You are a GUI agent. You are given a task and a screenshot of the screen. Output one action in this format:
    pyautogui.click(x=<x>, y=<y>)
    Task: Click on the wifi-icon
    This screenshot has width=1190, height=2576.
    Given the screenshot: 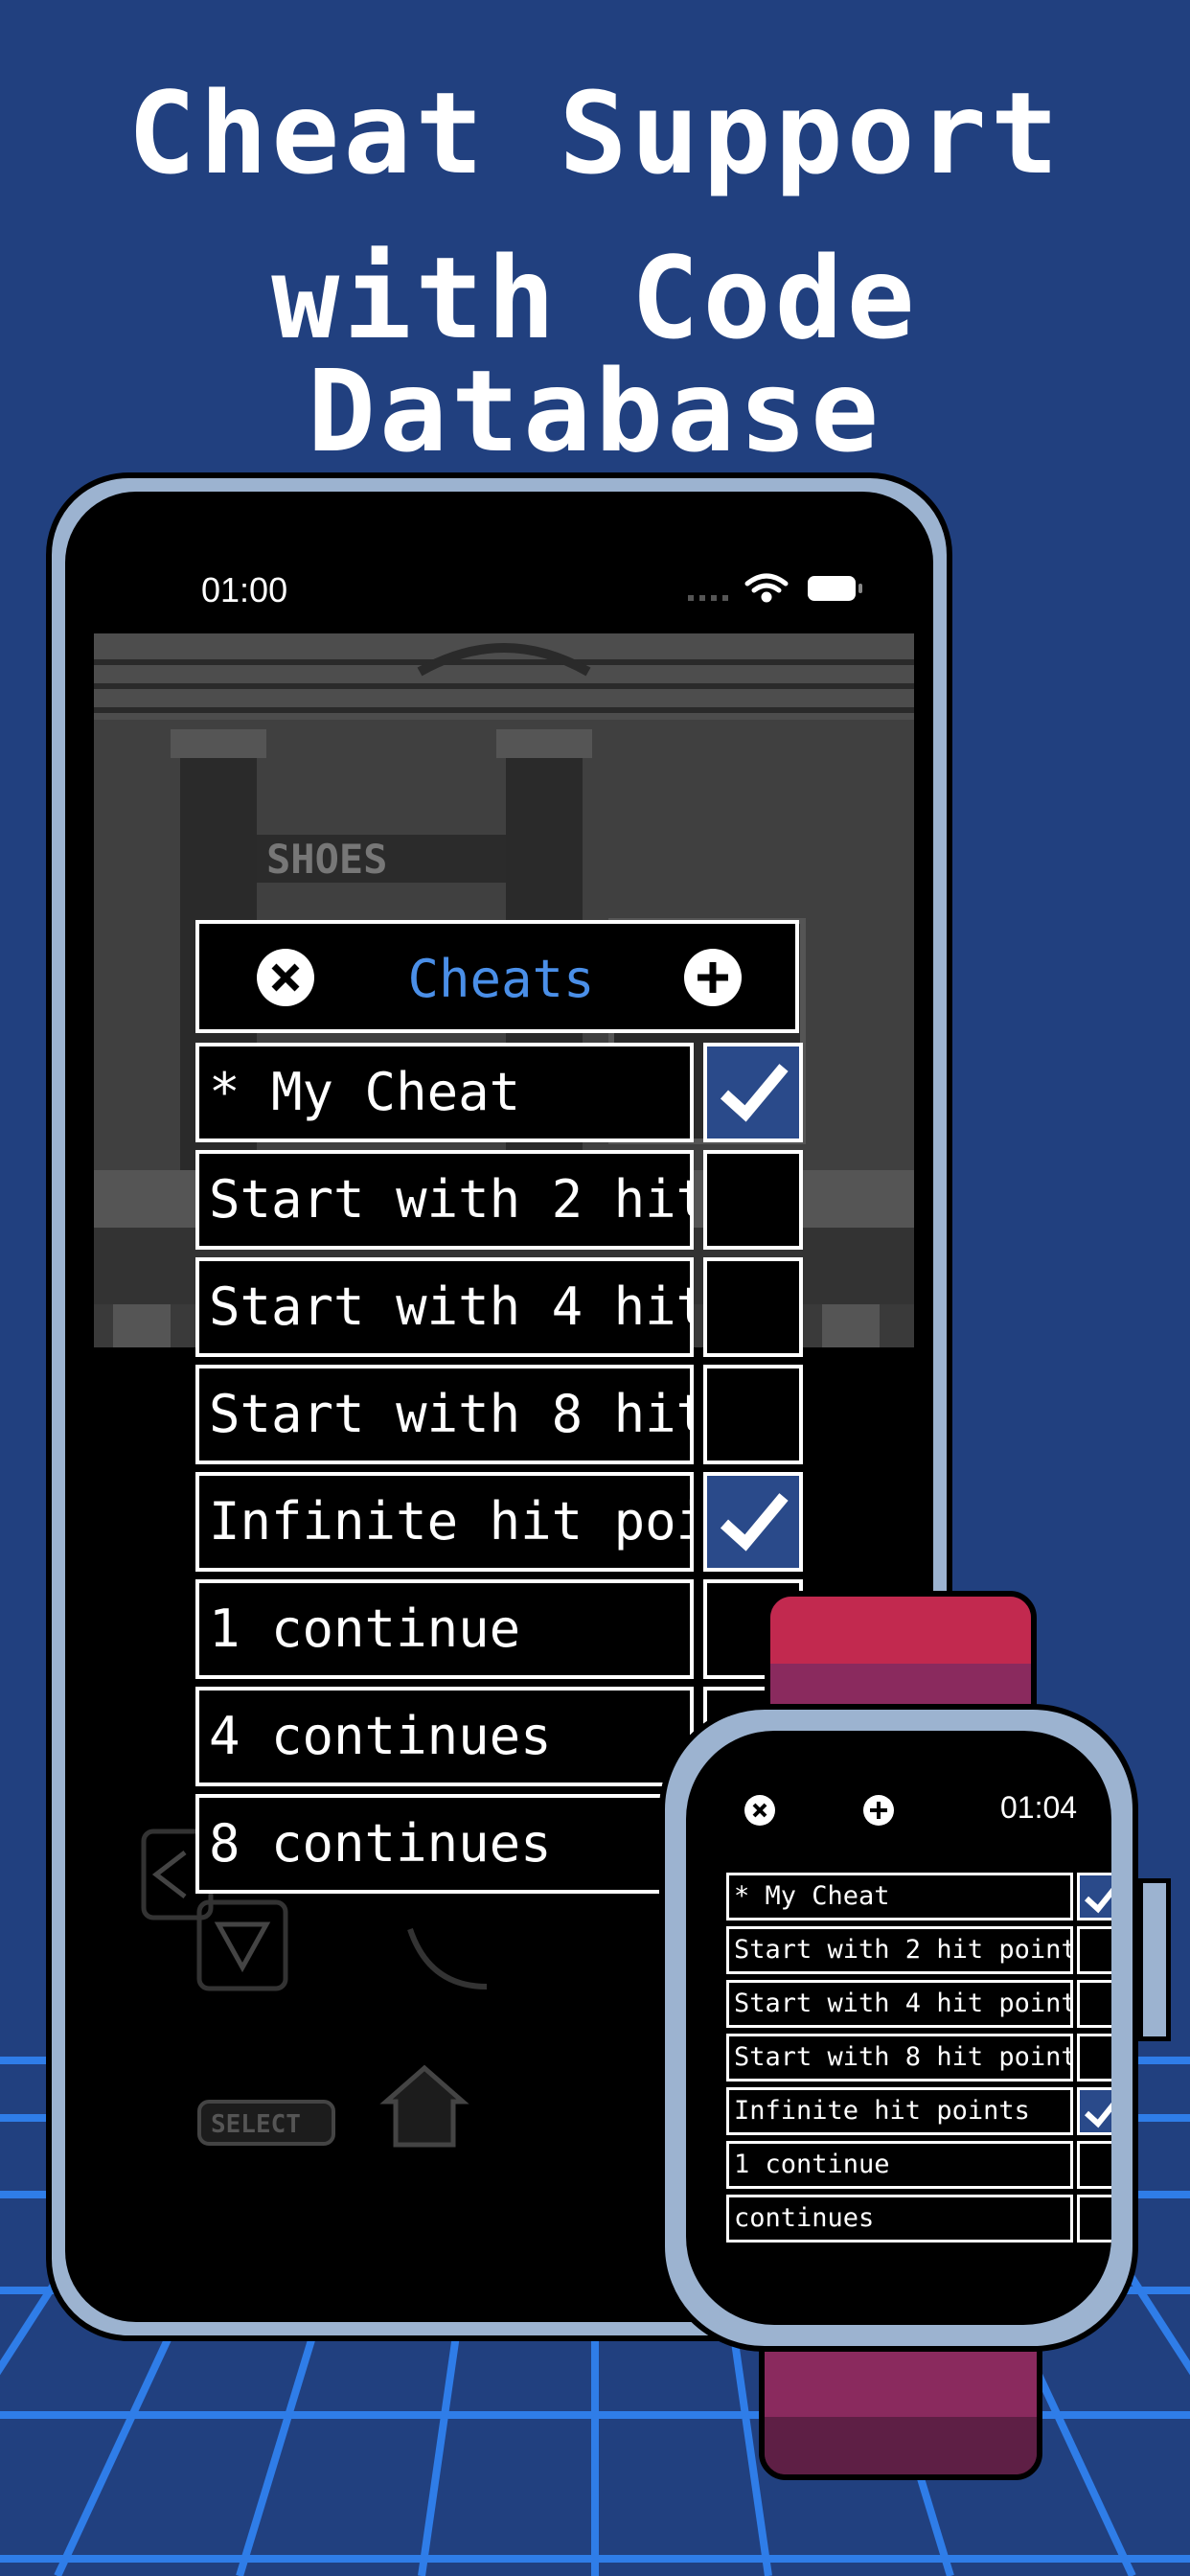 What is the action you would take?
    pyautogui.click(x=766, y=588)
    